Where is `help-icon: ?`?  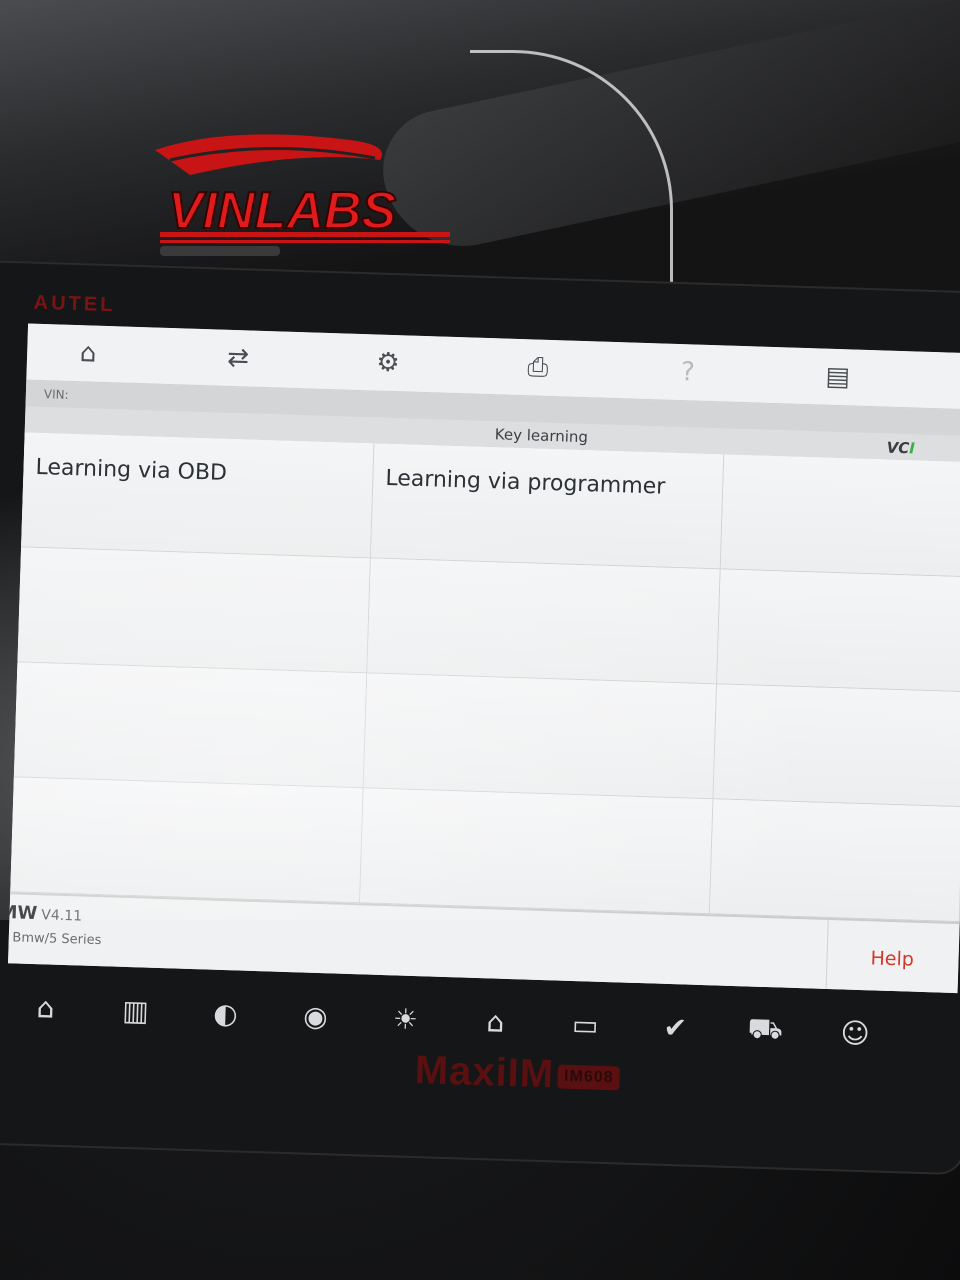 help-icon: ? is located at coordinates (687, 372).